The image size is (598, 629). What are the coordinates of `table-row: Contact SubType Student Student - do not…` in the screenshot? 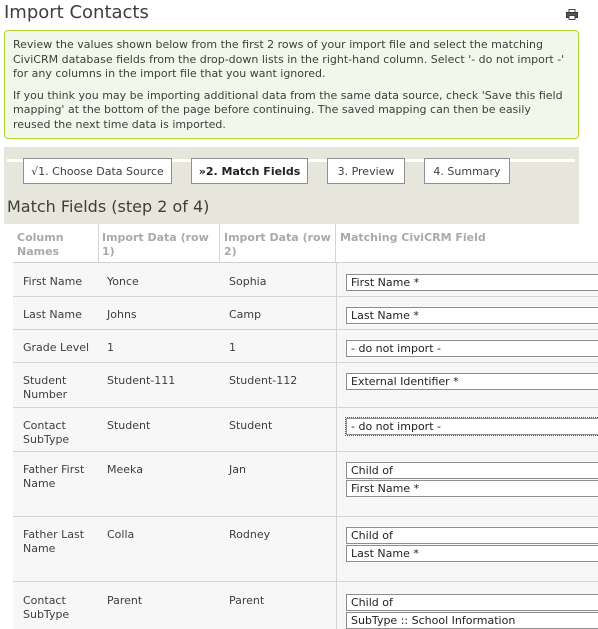 It's located at (305, 430).